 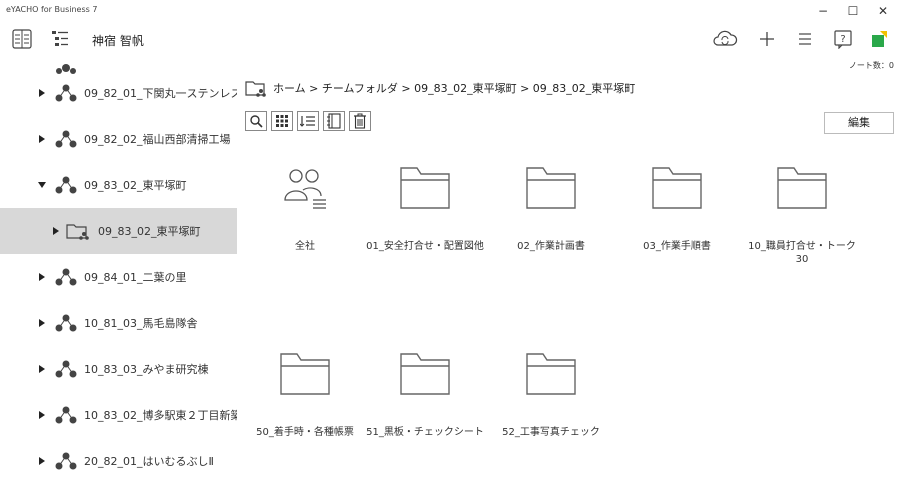 I want to click on notebook-icon, so click(x=22, y=39).